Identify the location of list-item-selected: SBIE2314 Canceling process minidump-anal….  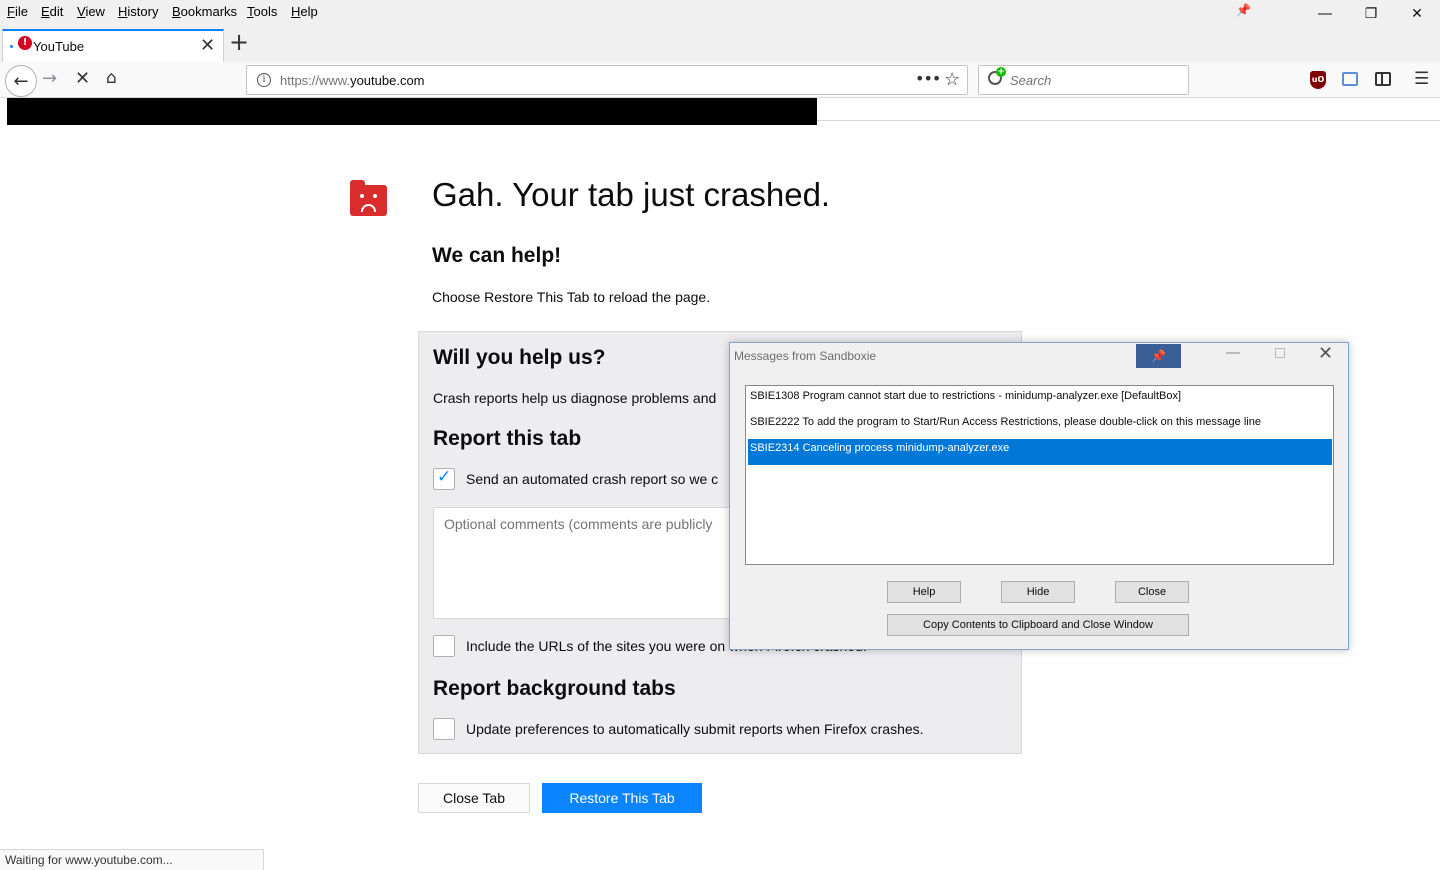
(1040, 452).